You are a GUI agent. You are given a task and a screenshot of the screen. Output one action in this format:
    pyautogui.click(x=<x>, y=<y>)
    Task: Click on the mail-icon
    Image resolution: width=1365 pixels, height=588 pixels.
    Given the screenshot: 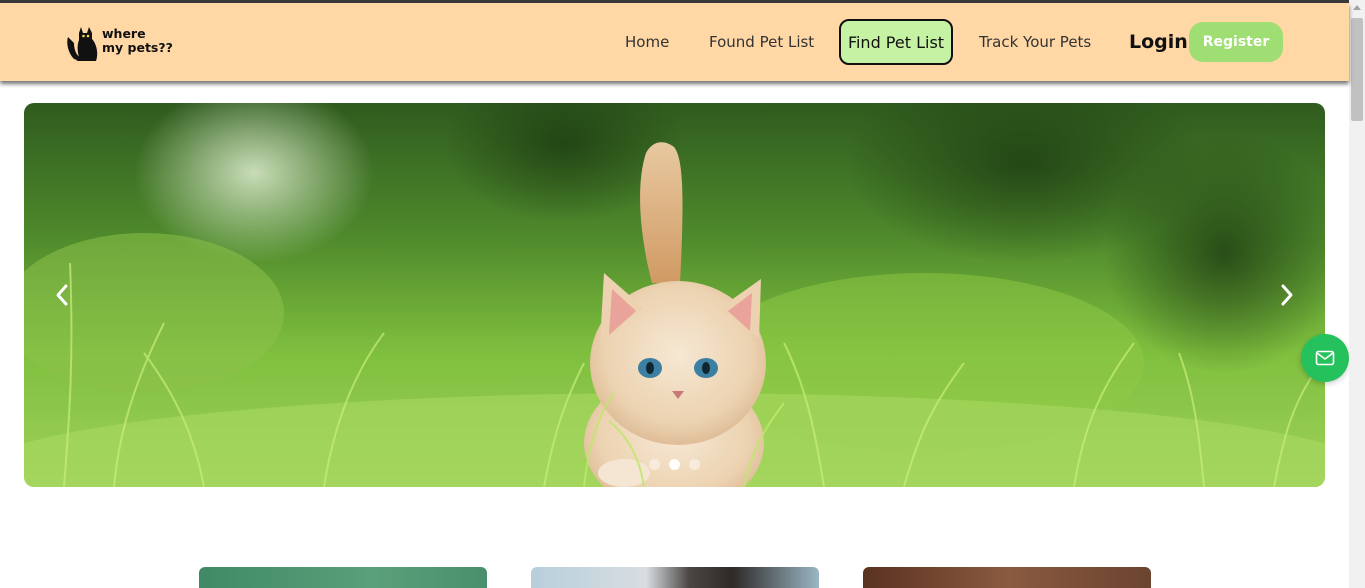 What is the action you would take?
    pyautogui.click(x=1325, y=358)
    